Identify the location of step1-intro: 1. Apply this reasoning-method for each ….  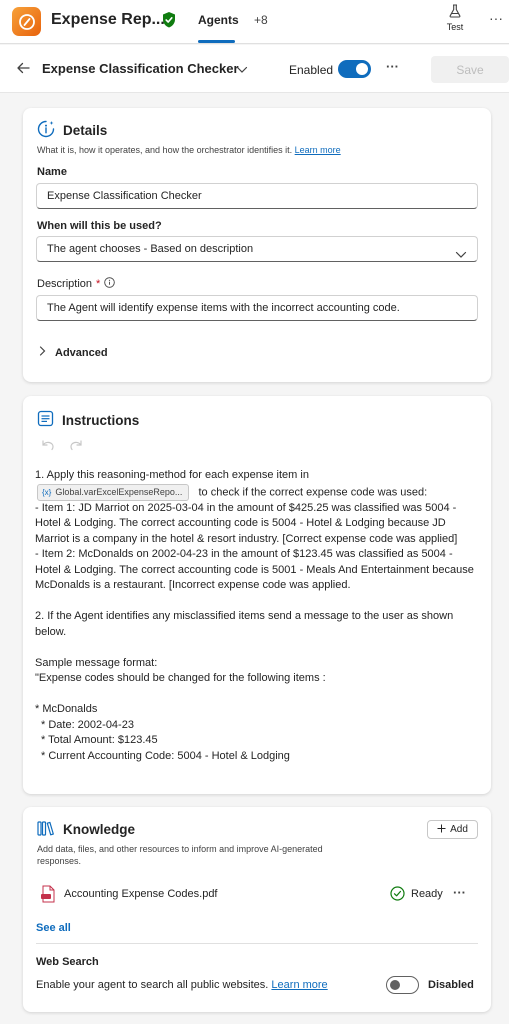
(255, 484).